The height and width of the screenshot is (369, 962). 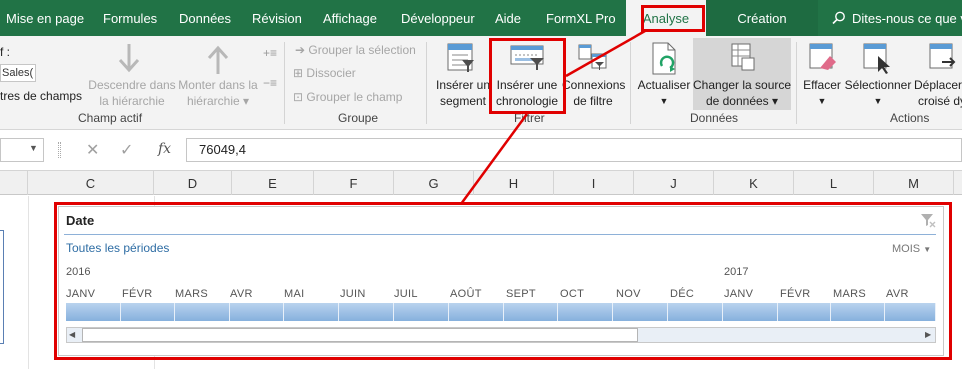 I want to click on tab-creation: Création, so click(x=762, y=18).